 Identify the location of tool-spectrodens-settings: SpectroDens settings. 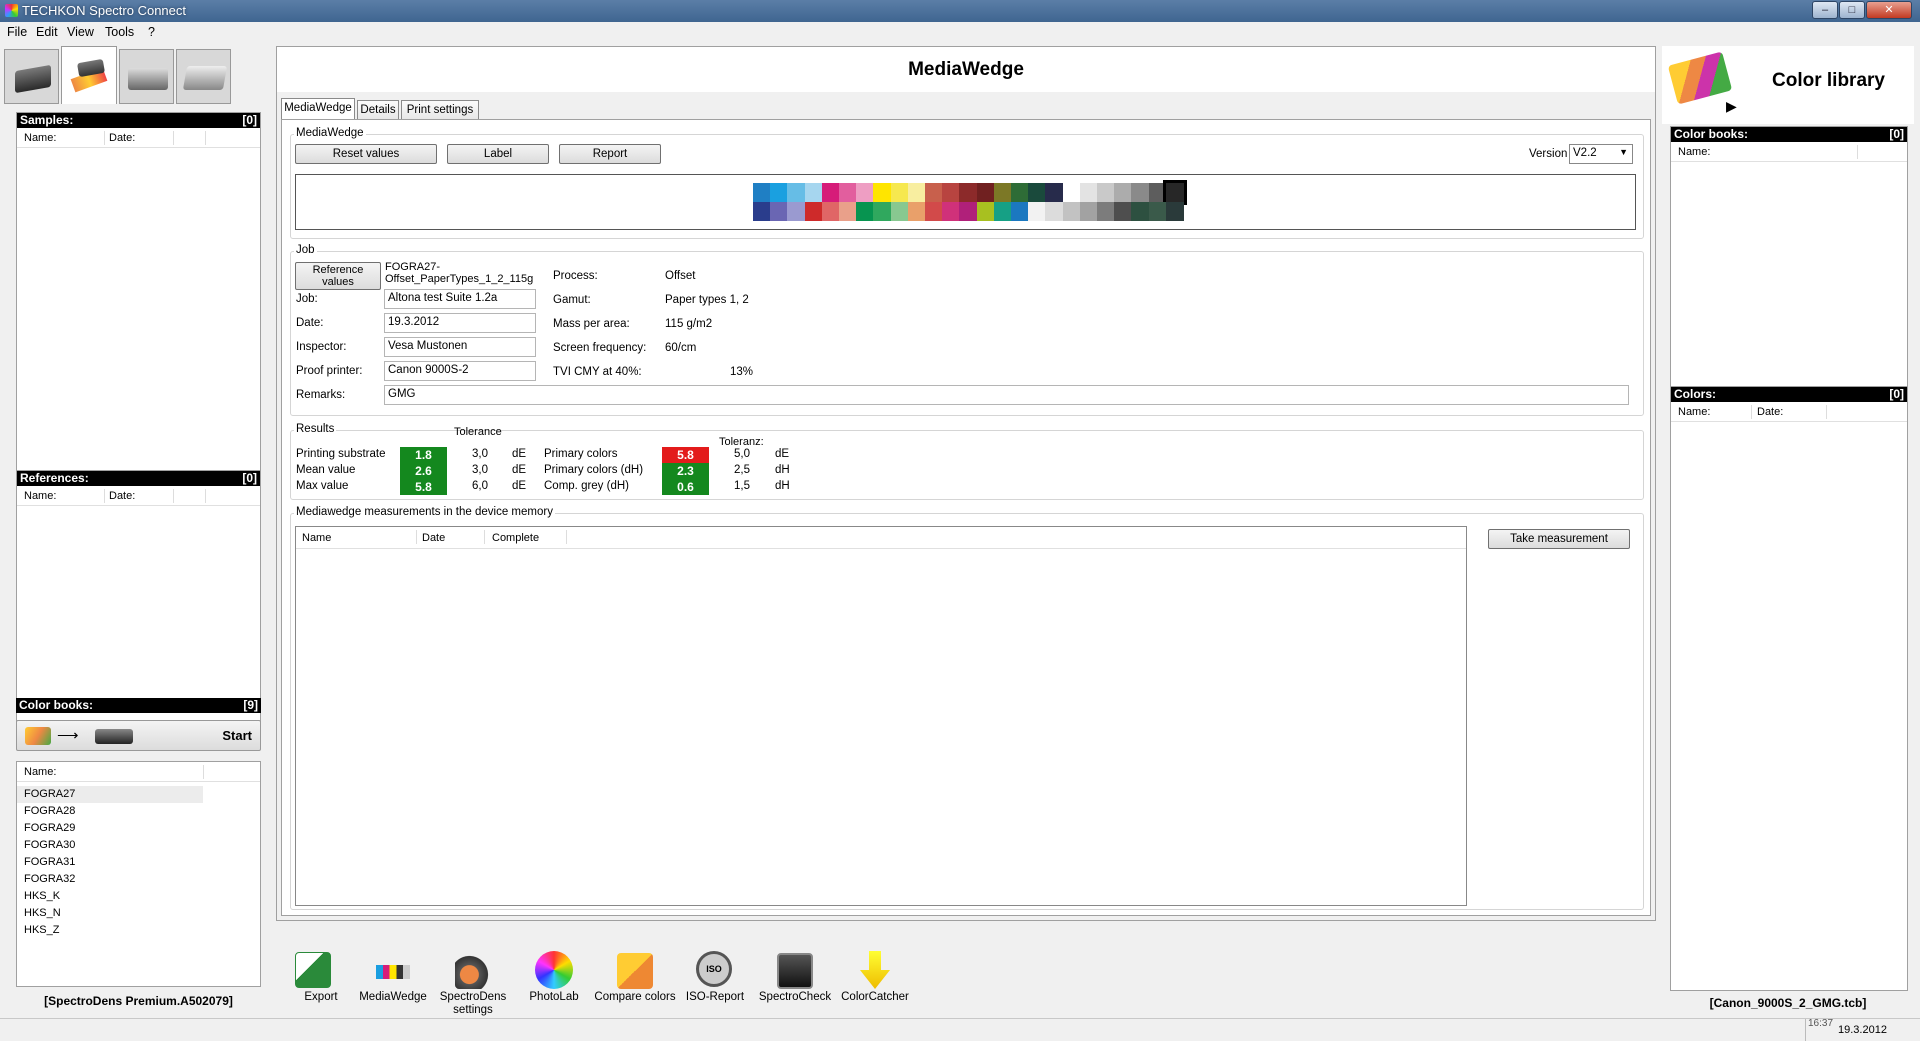
(473, 971).